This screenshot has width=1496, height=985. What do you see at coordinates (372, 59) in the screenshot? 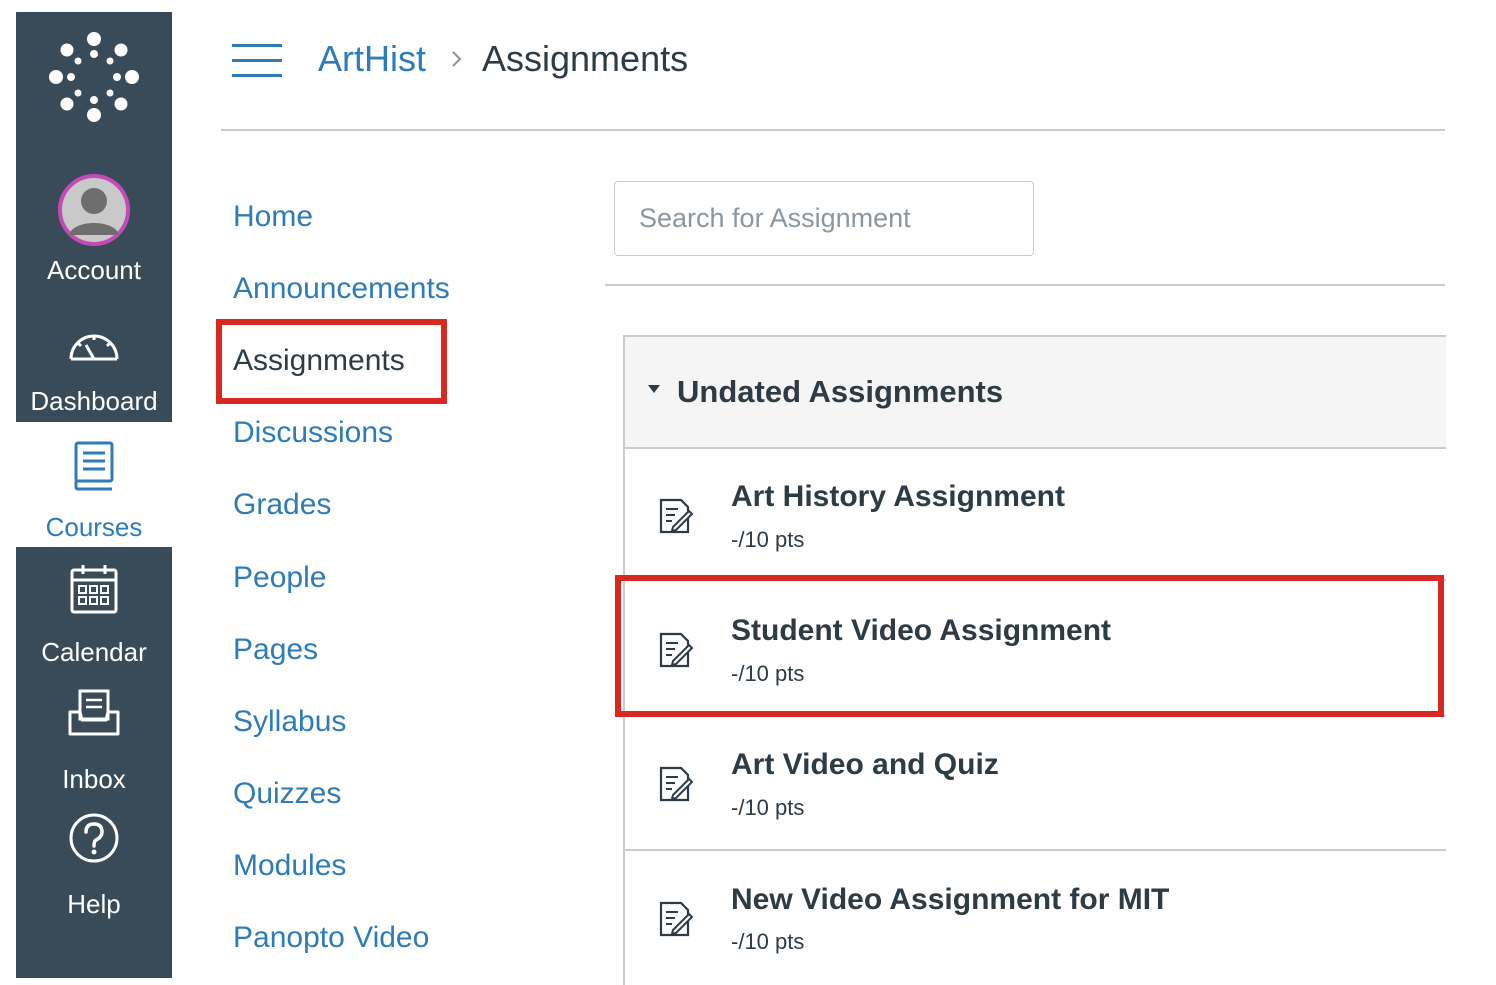
I see `breadcrumb-course-link: ArtHist` at bounding box center [372, 59].